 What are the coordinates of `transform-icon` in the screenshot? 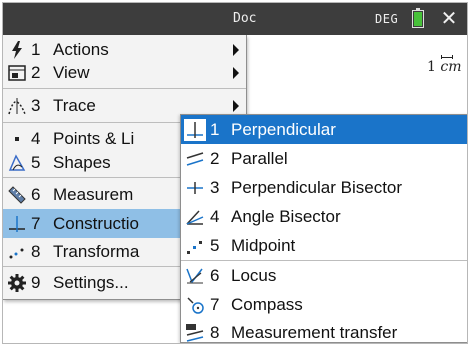 It's located at (17, 252).